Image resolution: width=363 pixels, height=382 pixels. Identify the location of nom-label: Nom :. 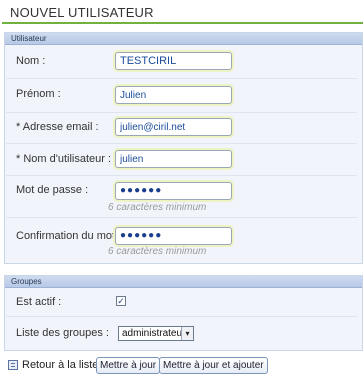
(31, 61).